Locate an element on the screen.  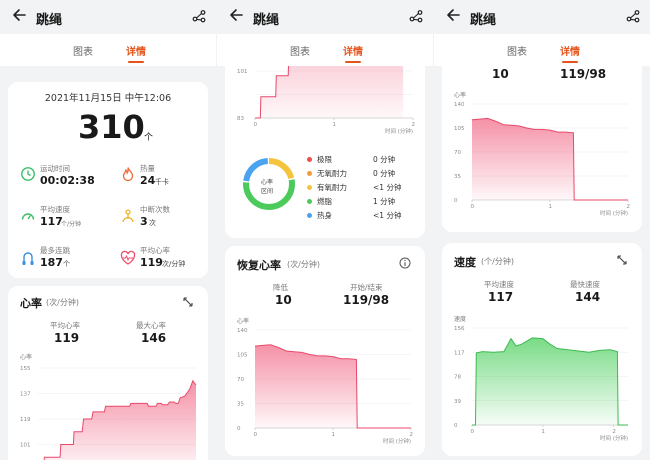
avg-speed-value: 117 is located at coordinates (51, 221).